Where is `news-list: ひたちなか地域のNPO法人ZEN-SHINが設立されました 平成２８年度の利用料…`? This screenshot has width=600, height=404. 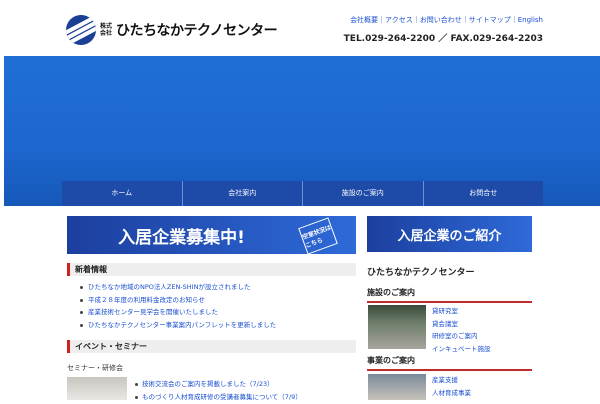
news-list: ひたちなか地域のNPO法人ZEN-SHINが設立されました 平成２８年度の利用料… is located at coordinates (178, 306).